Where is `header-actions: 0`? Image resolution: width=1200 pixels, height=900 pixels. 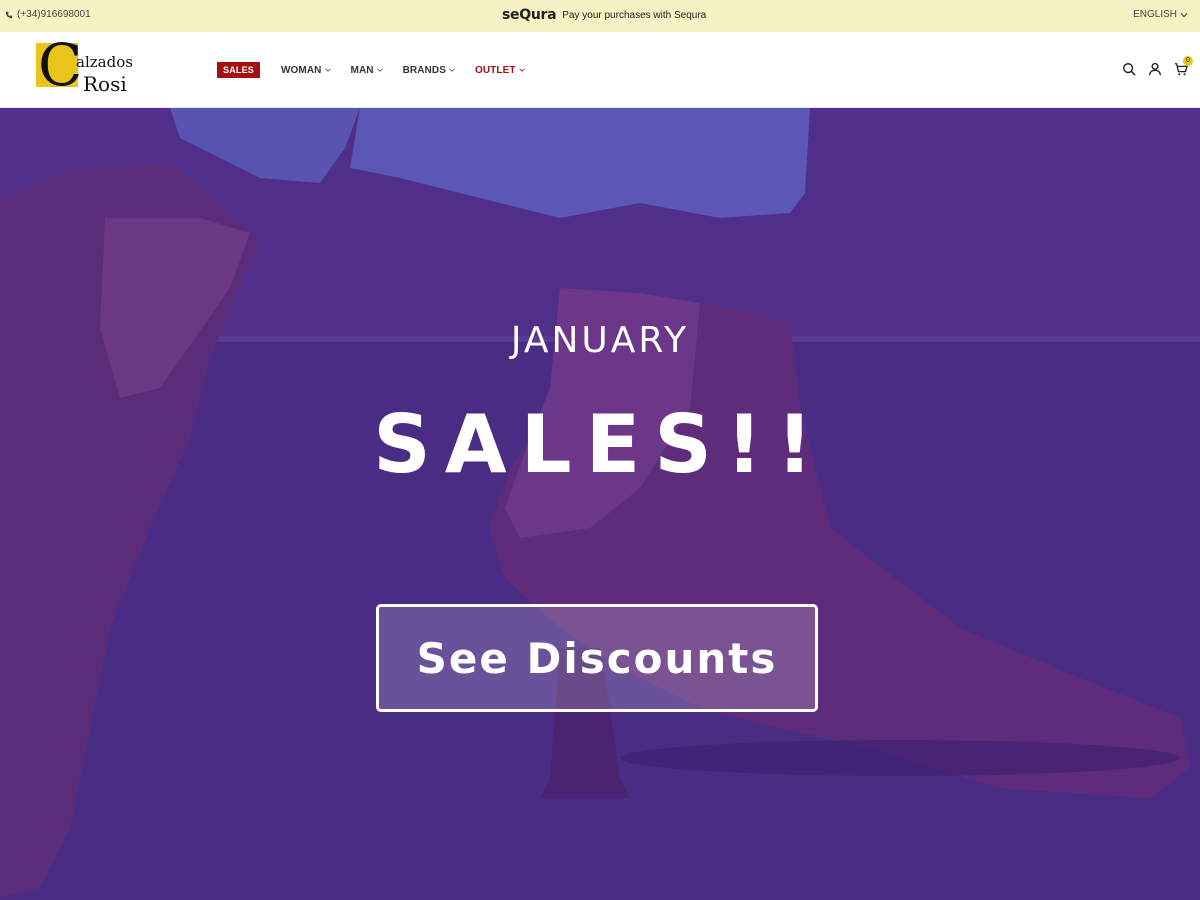 header-actions: 0 is located at coordinates (1157, 66).